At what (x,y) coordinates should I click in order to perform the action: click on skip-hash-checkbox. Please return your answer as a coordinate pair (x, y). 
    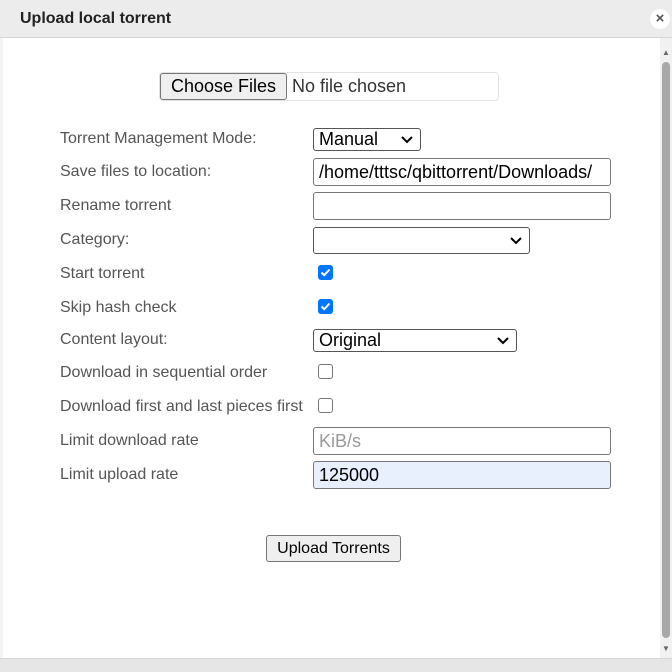
    Looking at the image, I should click on (325, 306).